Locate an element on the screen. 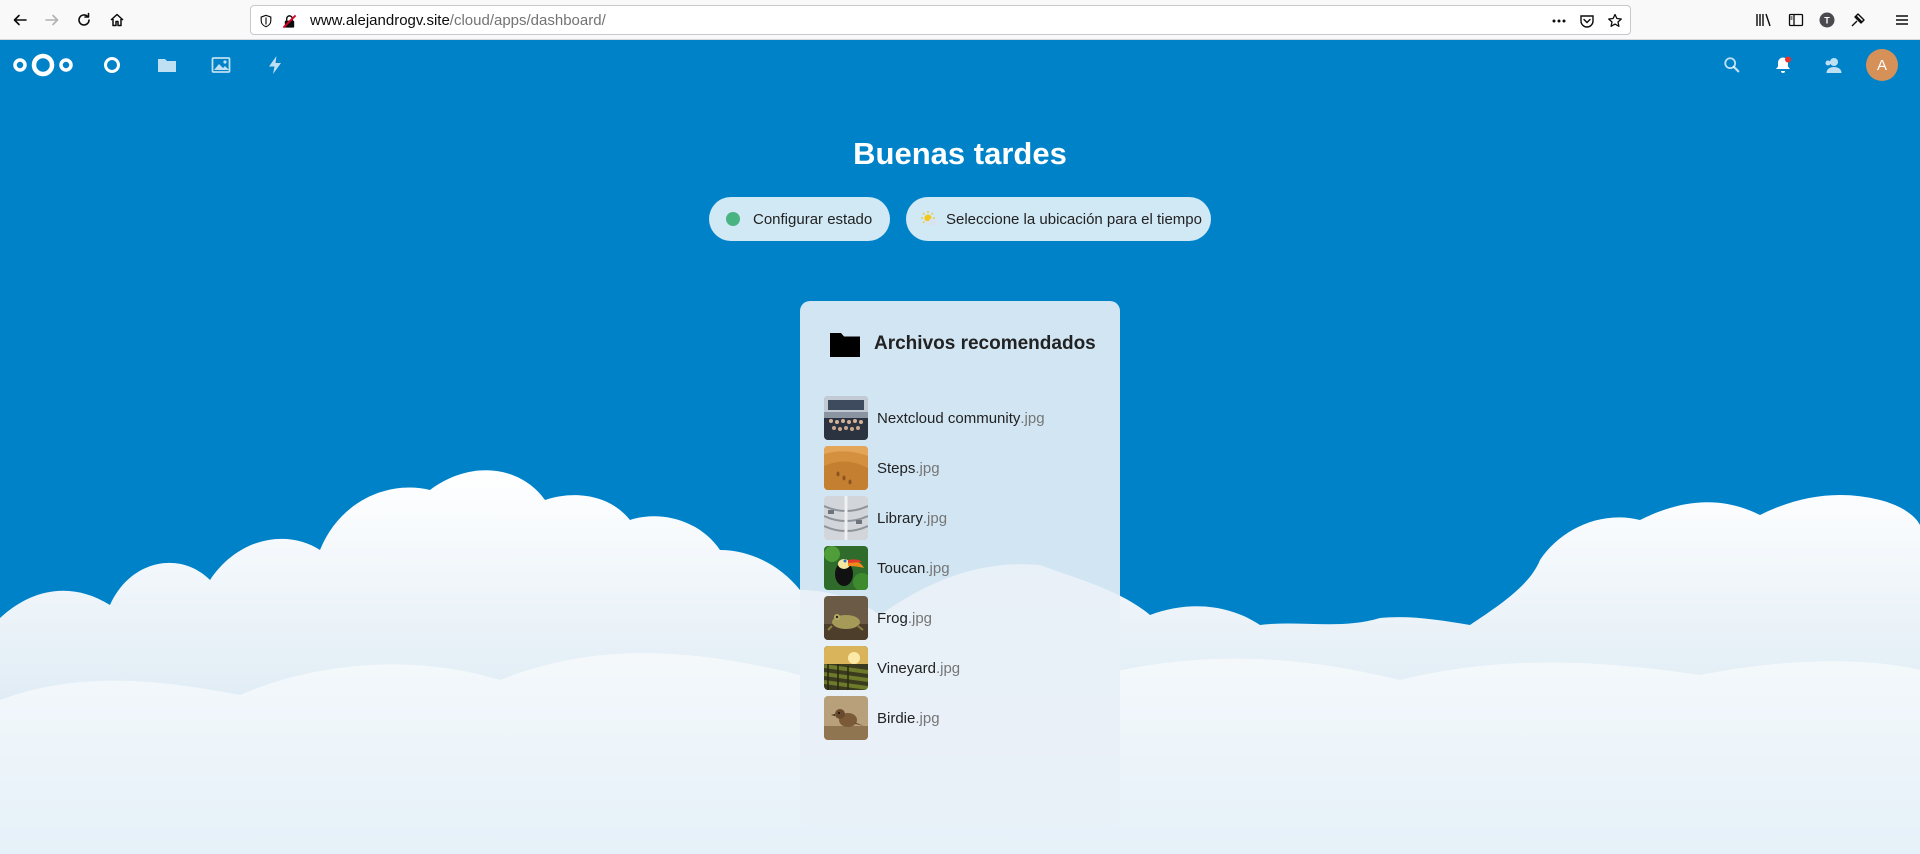  file-item-library: Library .jpg is located at coordinates (962, 518).